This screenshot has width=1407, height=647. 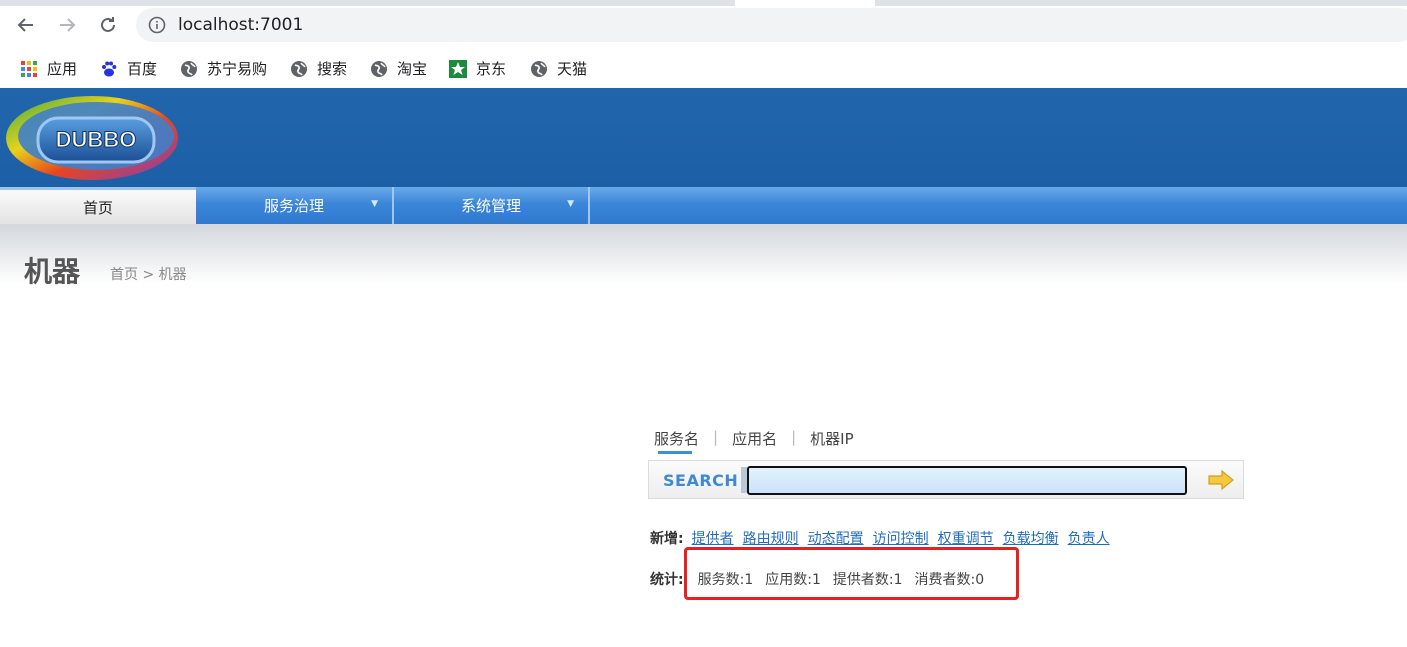 I want to click on add-load-balance-link: 负载均衡, so click(x=1031, y=538).